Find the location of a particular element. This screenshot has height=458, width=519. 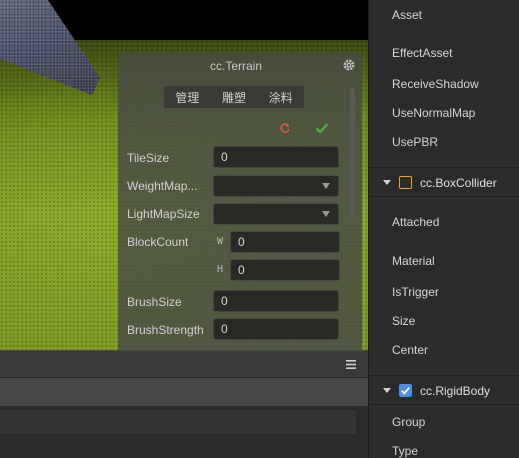

tool-tab-bar: 管理 雕塑 涂料 is located at coordinates (234, 97).